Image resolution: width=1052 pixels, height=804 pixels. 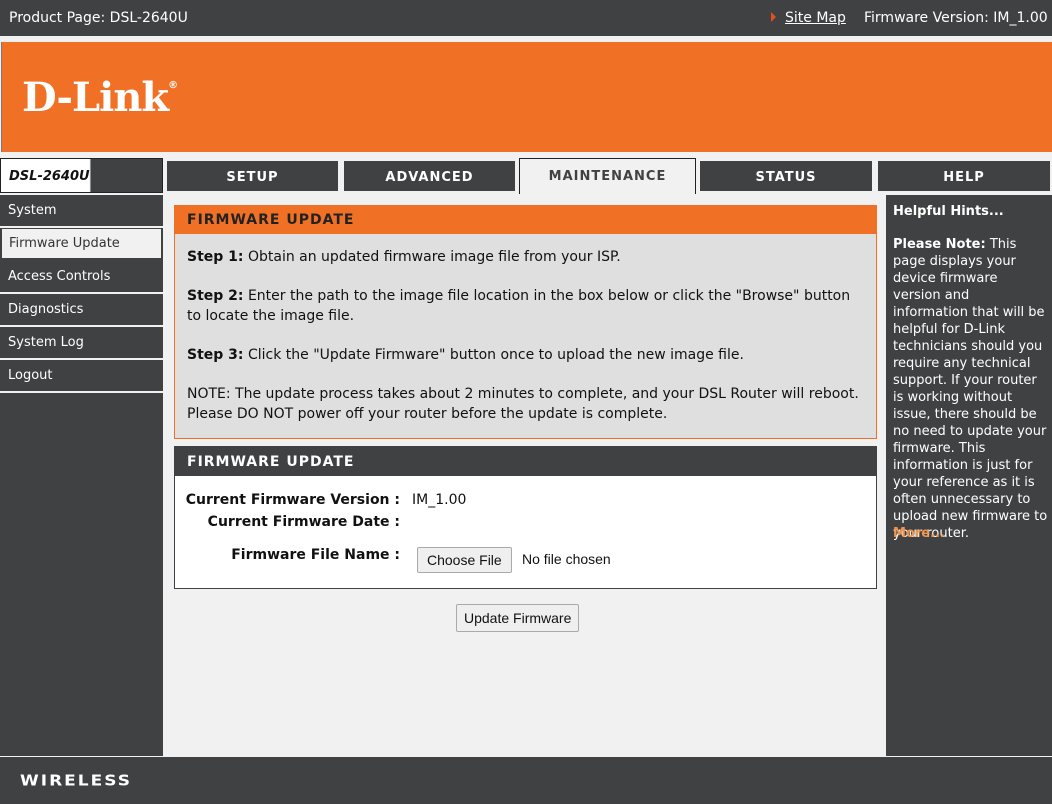 I want to click on file-name-label: Firmware File Name :, so click(x=315, y=555).